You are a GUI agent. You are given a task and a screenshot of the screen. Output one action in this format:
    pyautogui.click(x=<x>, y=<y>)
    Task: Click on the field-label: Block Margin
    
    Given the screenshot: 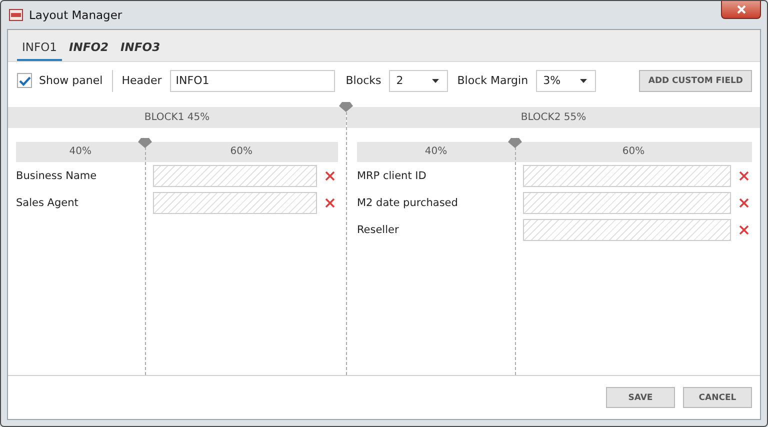 What is the action you would take?
    pyautogui.click(x=492, y=80)
    